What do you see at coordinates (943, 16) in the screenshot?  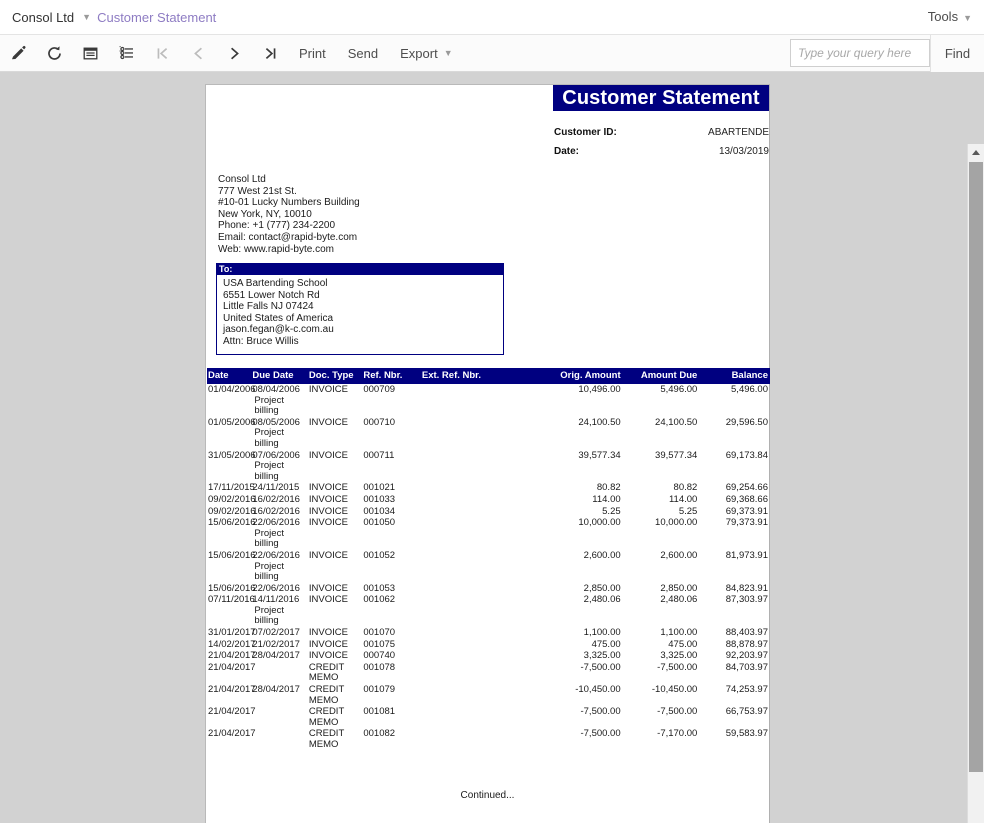 I see `tools-label: Tools` at bounding box center [943, 16].